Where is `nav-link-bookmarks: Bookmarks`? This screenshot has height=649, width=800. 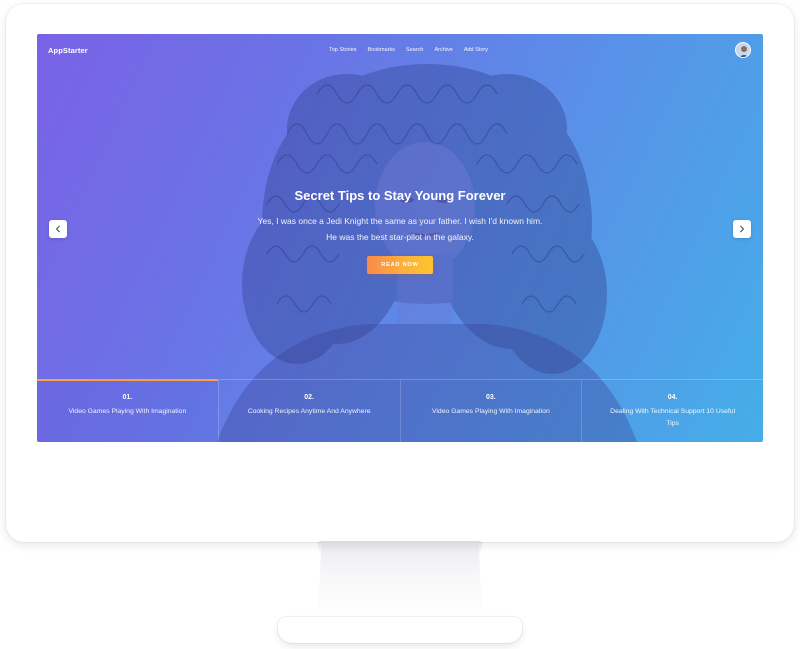
nav-link-bookmarks: Bookmarks is located at coordinates (382, 50).